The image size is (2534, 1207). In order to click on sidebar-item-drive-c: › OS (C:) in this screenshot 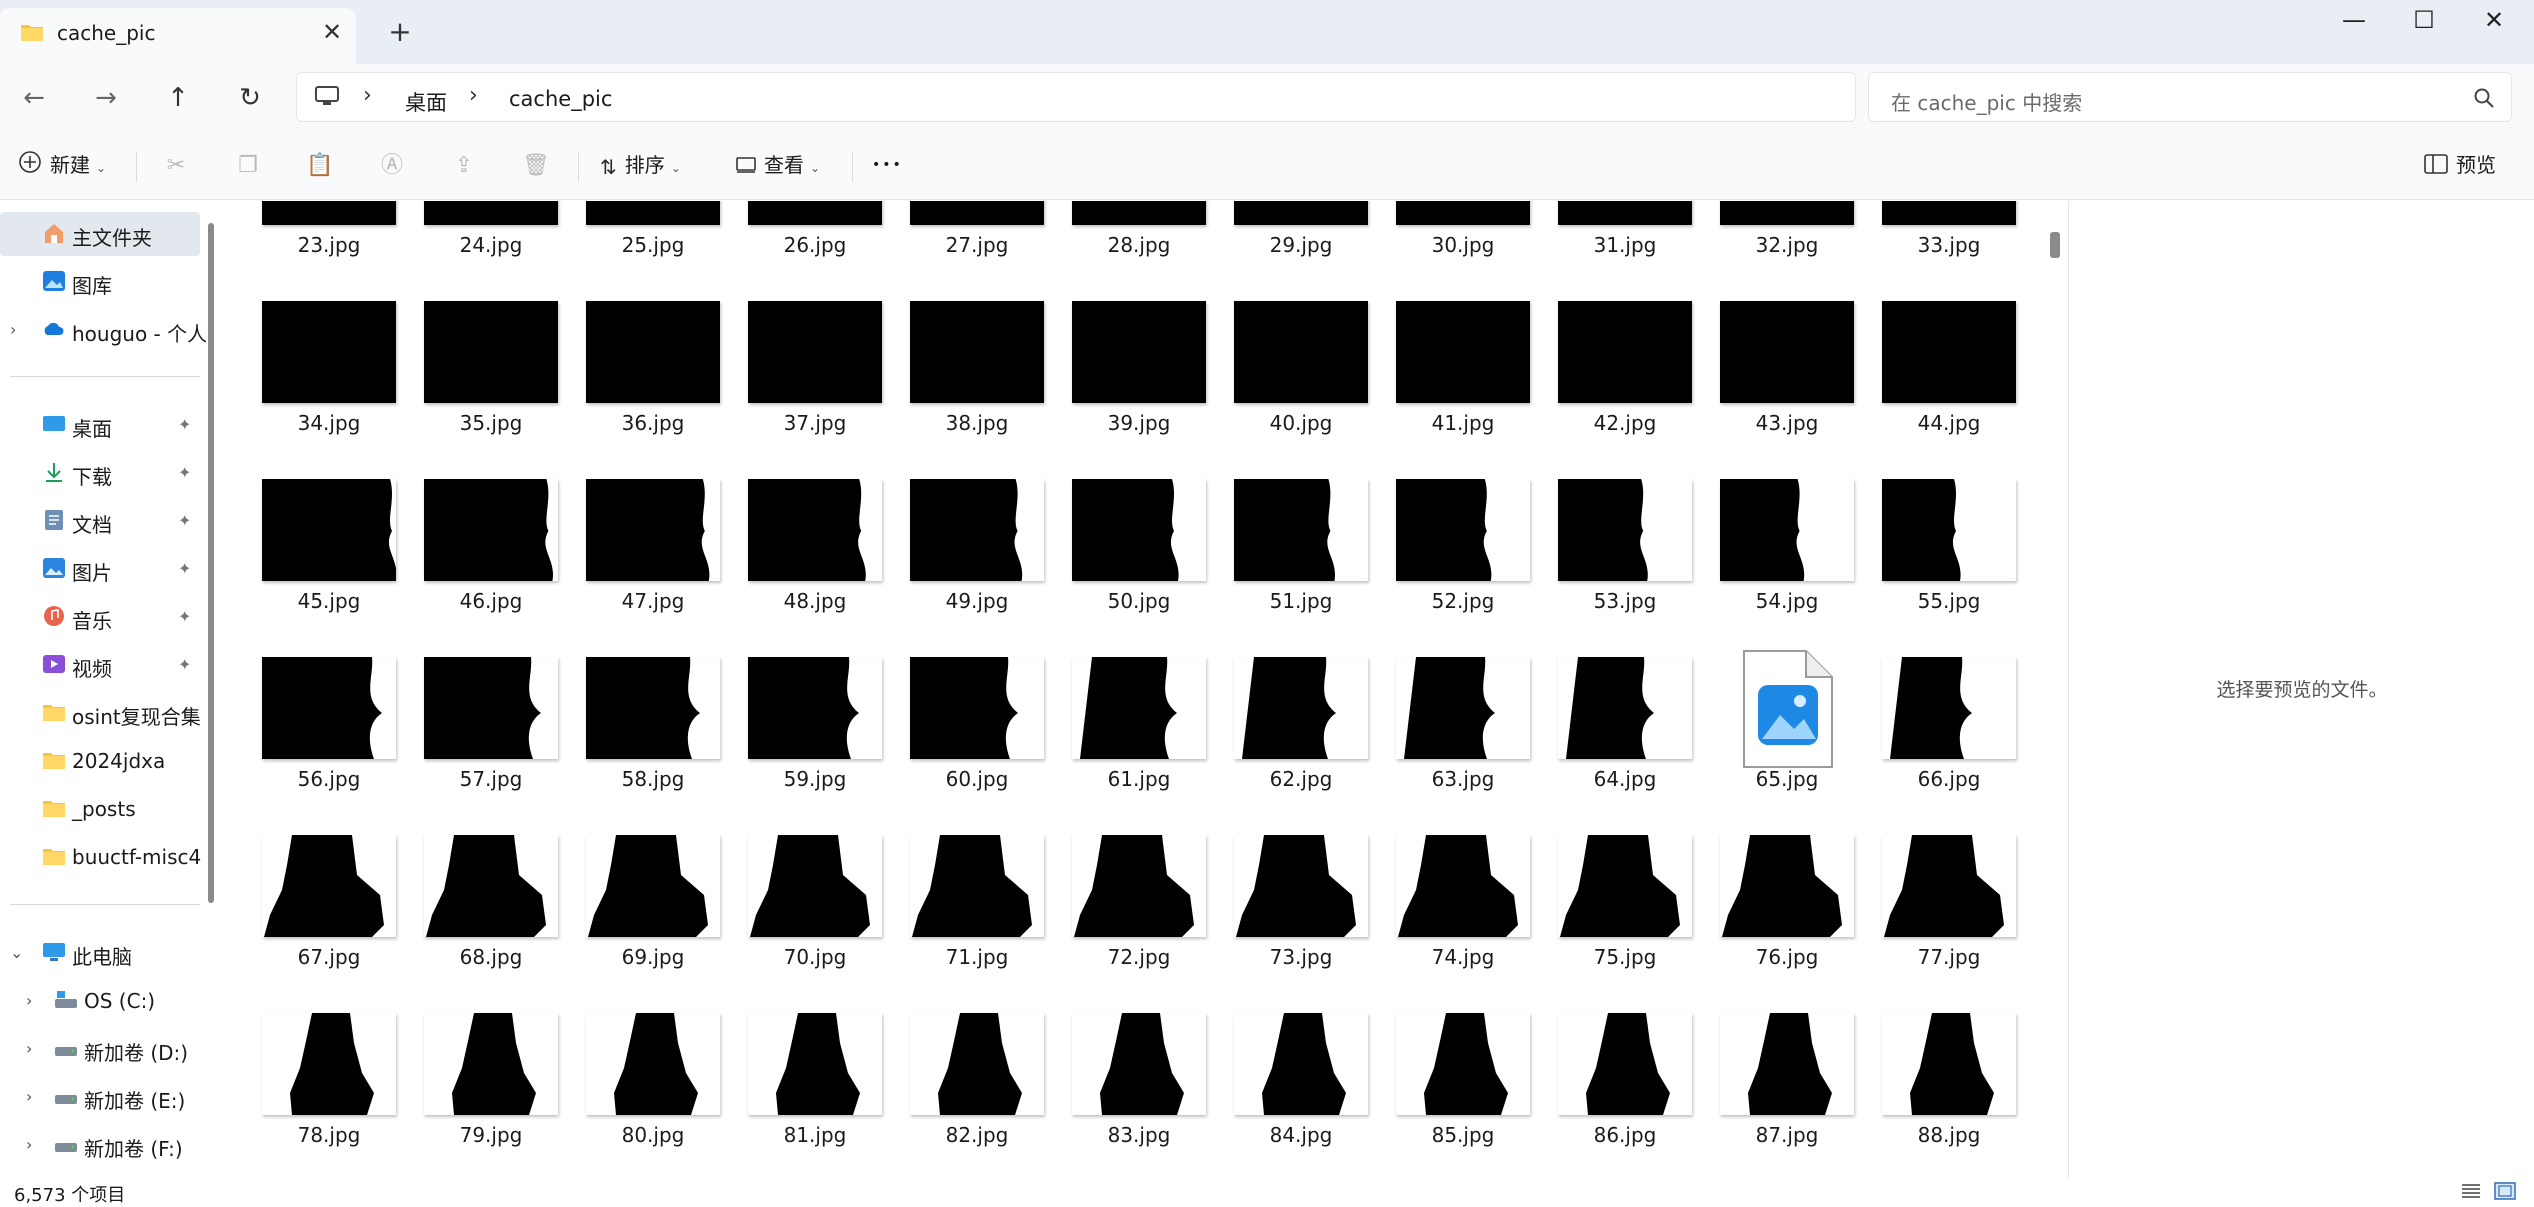, I will do `click(100, 1001)`.